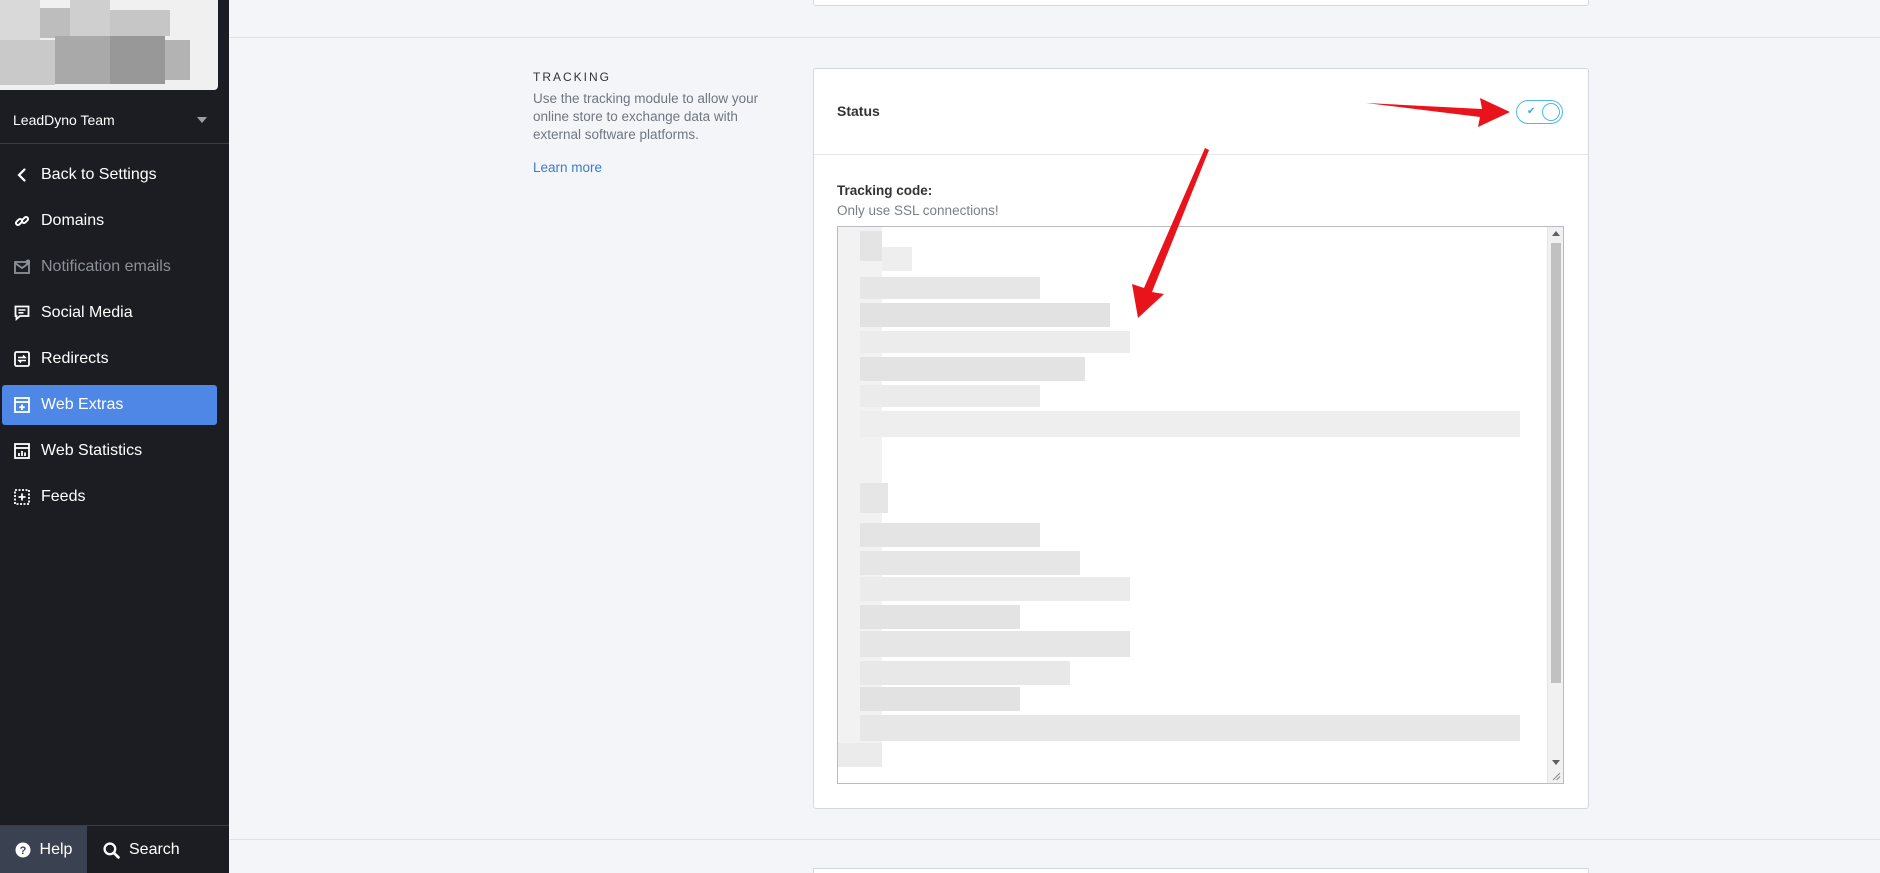 The width and height of the screenshot is (1880, 873). I want to click on tracking-code-label: Tracking code:, so click(885, 190).